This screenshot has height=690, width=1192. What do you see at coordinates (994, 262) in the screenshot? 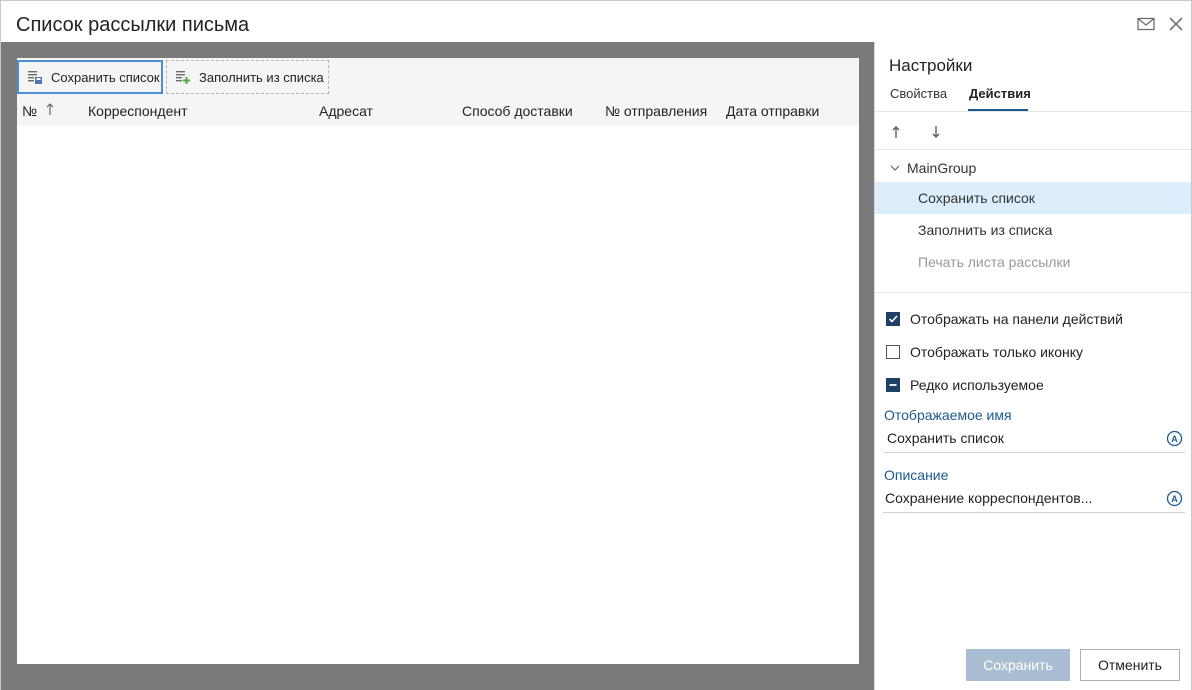
I see `tree-item-label: Печать листа рассылки` at bounding box center [994, 262].